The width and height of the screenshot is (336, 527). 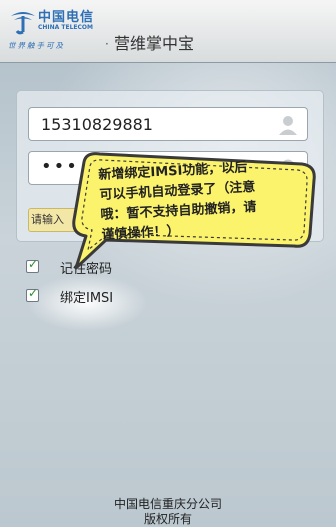 What do you see at coordinates (23, 23) in the screenshot?
I see `china-telecom-logo-icon` at bounding box center [23, 23].